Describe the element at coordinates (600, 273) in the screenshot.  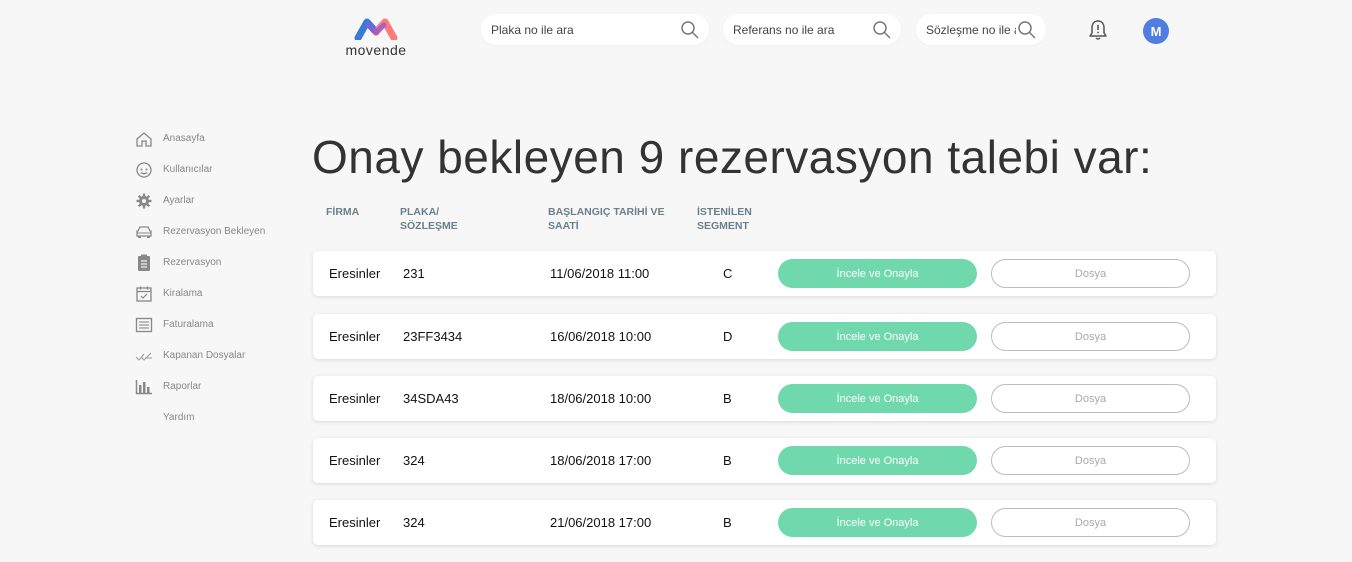
I see `row-tarih: 11/06/2018 11:00` at that location.